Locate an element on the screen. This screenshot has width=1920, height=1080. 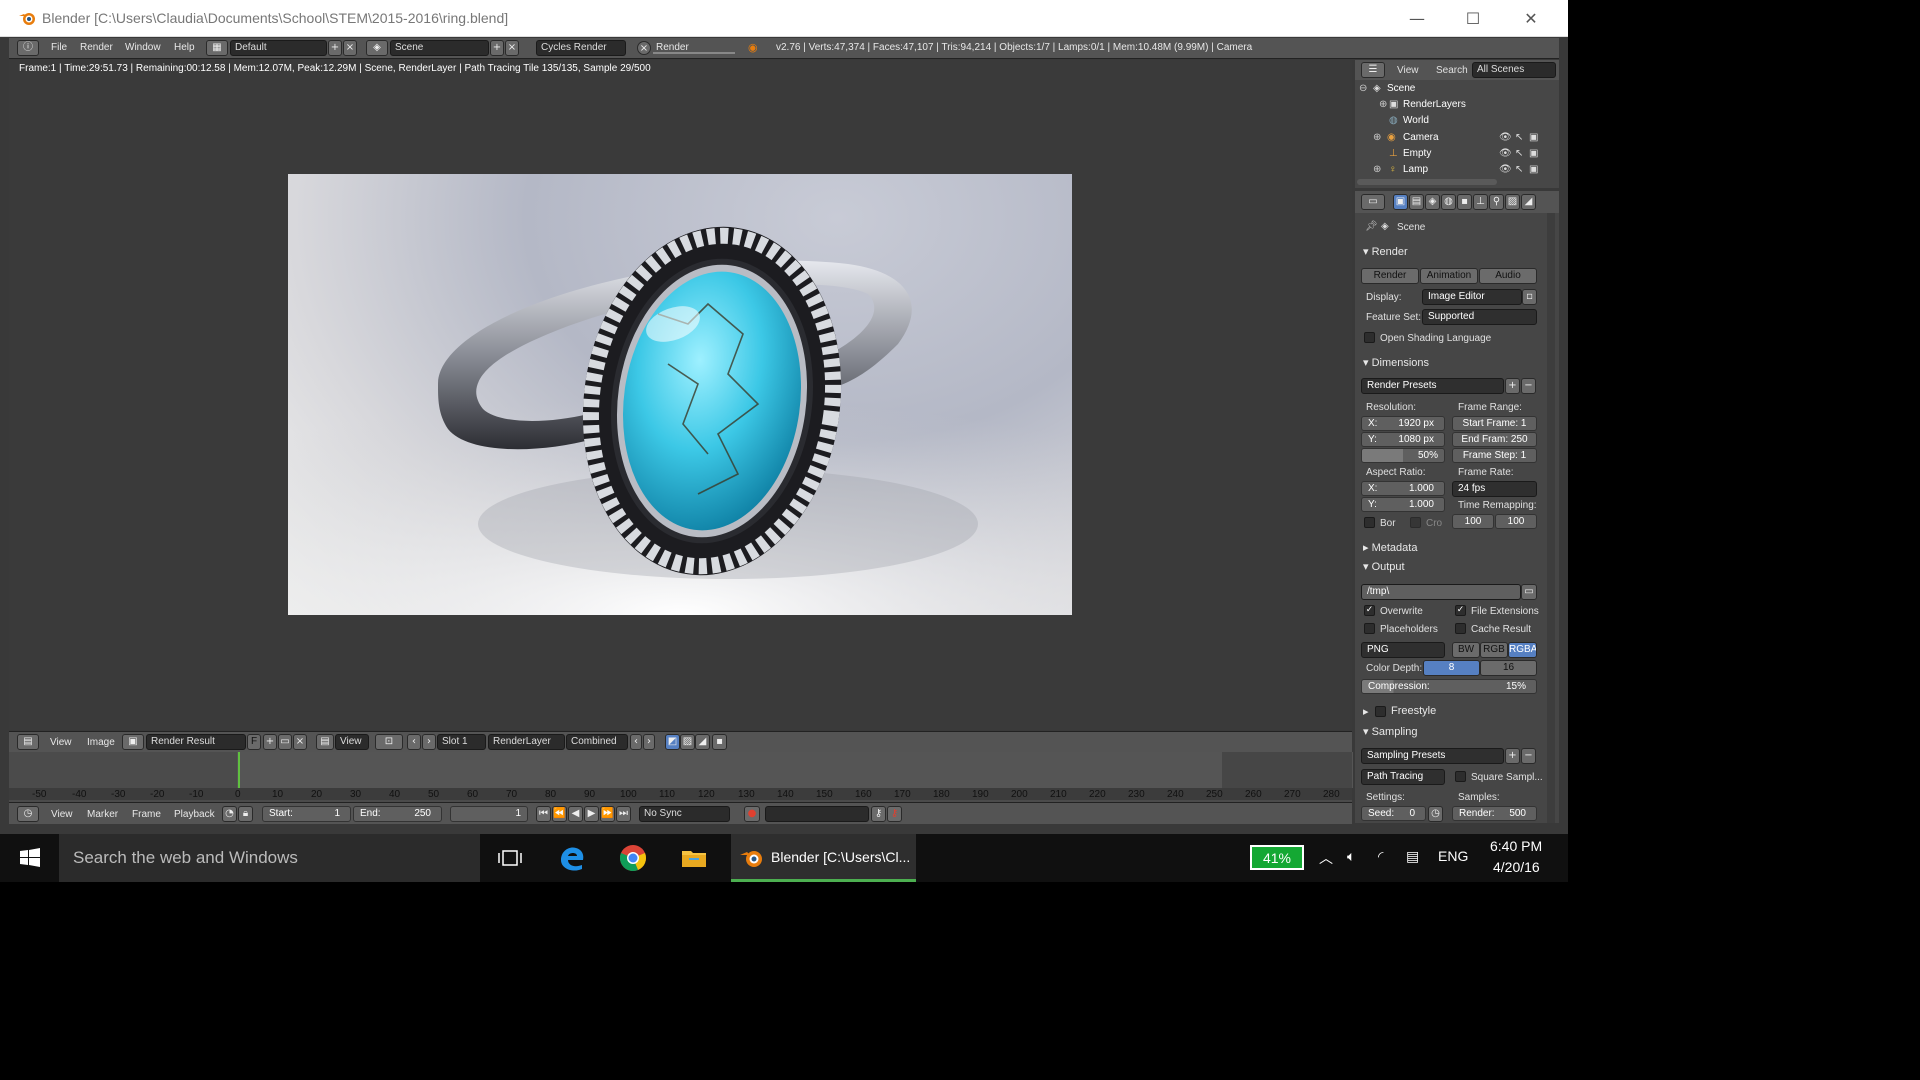
play-icon: ▶ is located at coordinates (591, 814).